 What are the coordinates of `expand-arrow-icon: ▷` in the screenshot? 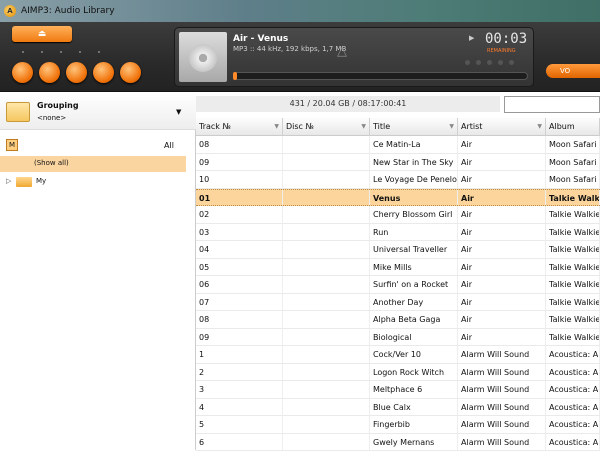 It's located at (8, 181).